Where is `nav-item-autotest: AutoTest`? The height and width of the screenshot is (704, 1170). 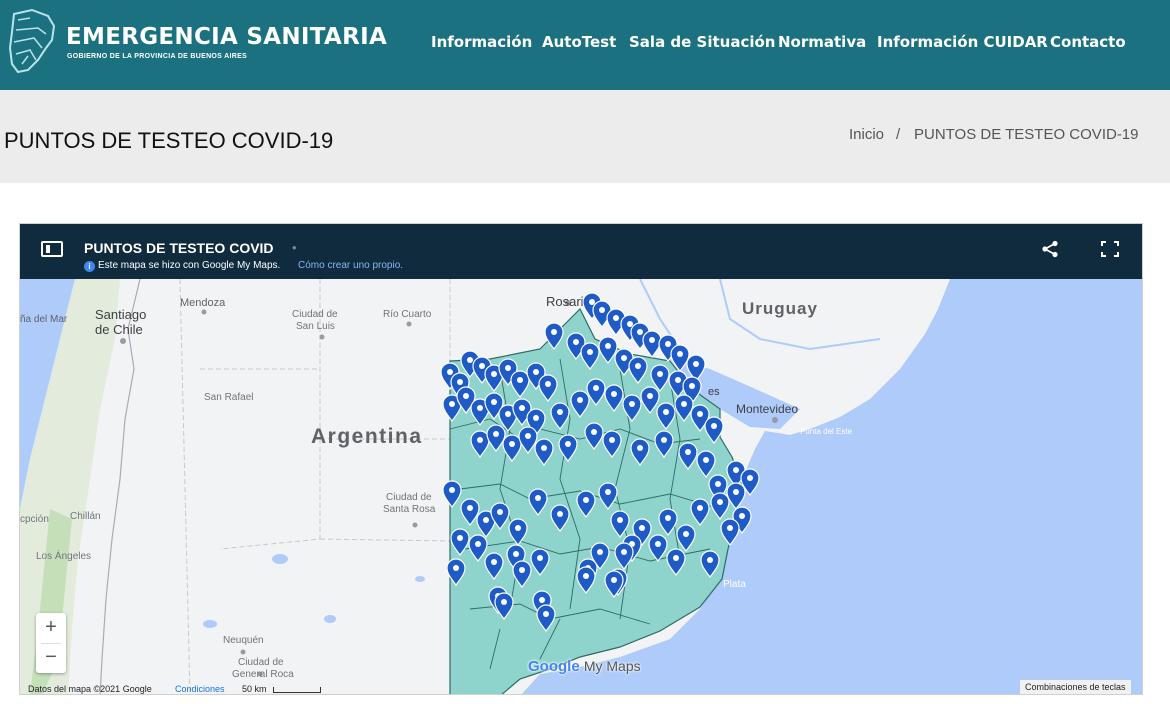
nav-item-autotest: AutoTest is located at coordinates (579, 42).